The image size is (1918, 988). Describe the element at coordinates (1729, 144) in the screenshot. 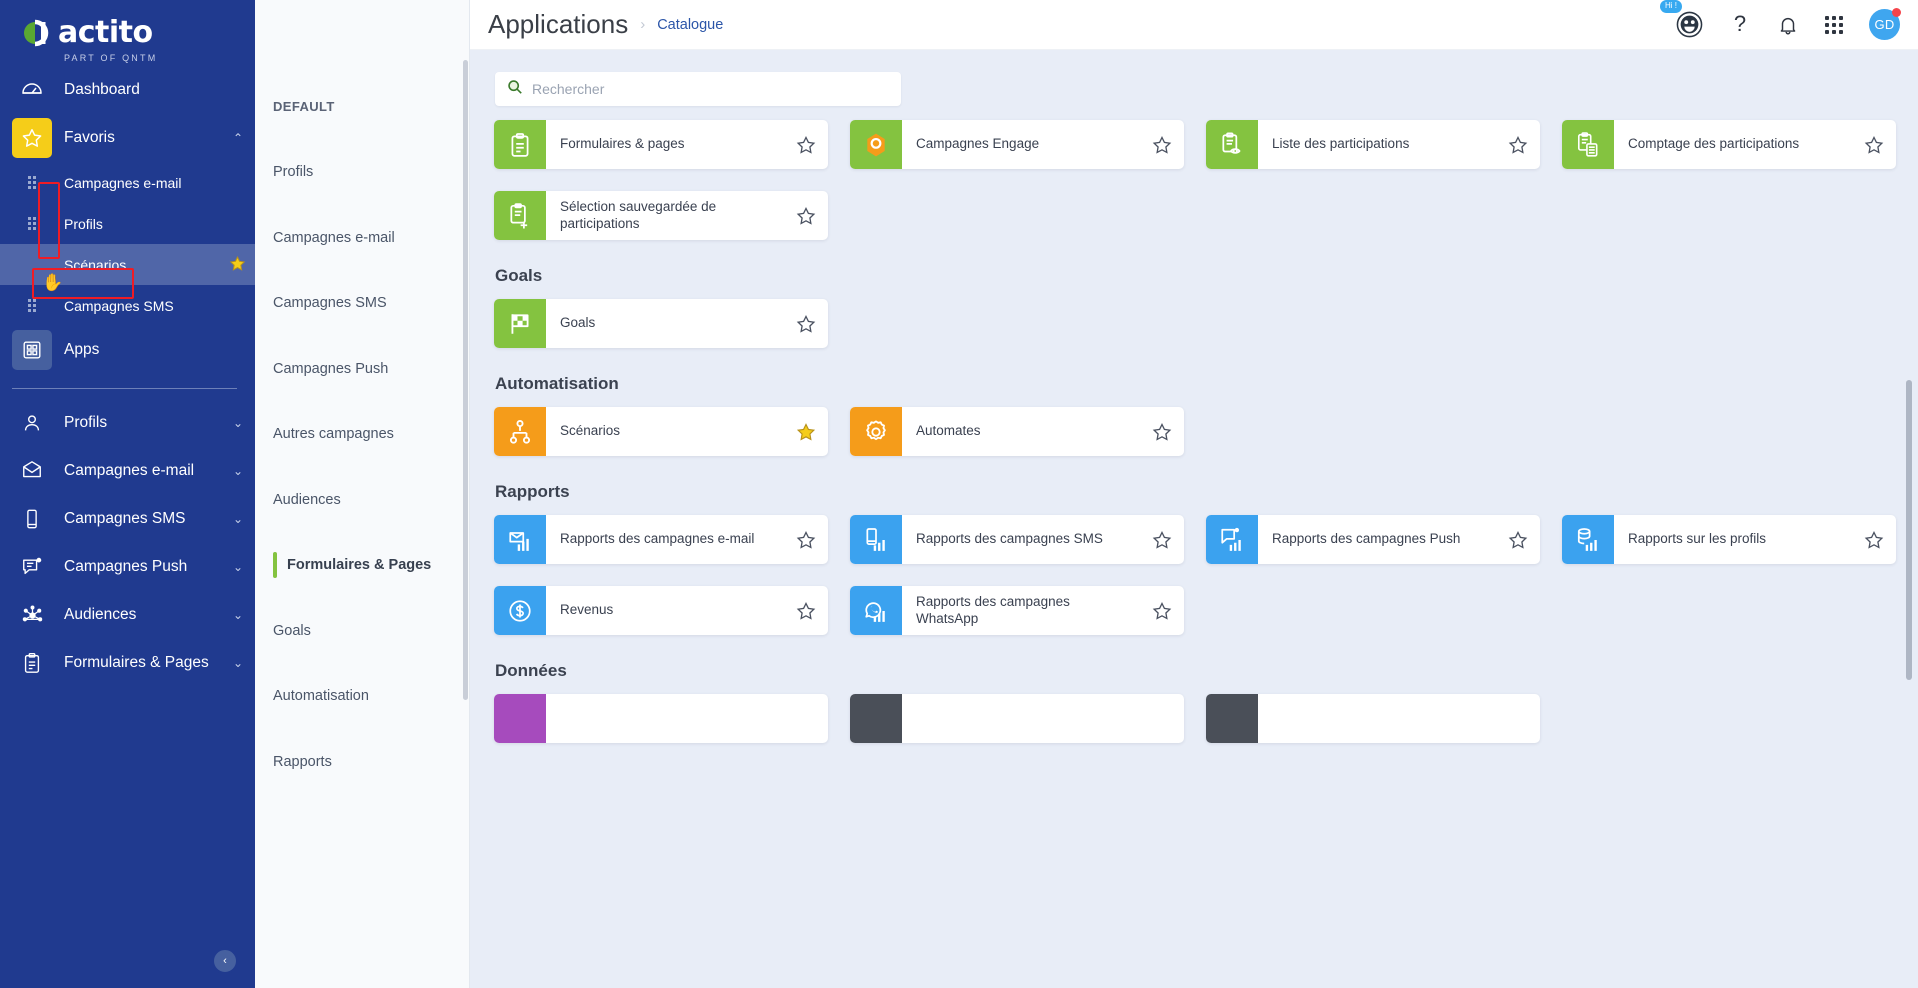

I see `app-card-comptage-participations: Comptage des participations` at that location.